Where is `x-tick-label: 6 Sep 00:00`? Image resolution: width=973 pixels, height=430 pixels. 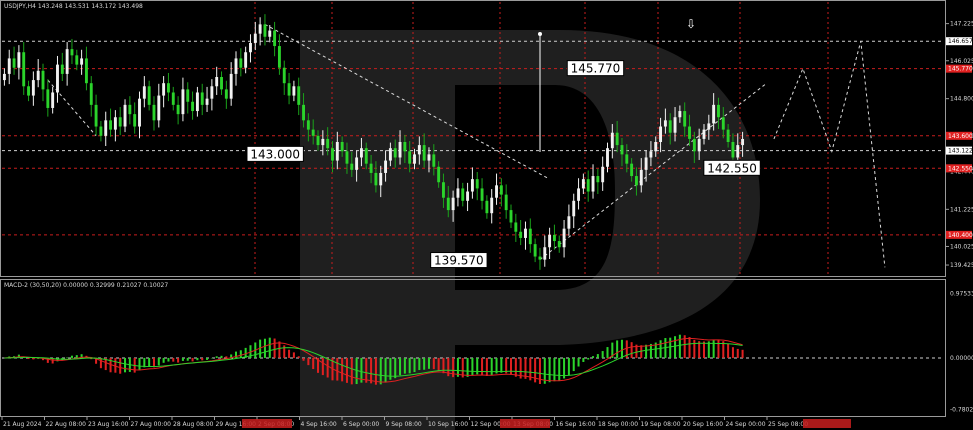
x-tick-label: 6 Sep 00:00 is located at coordinates (361, 424).